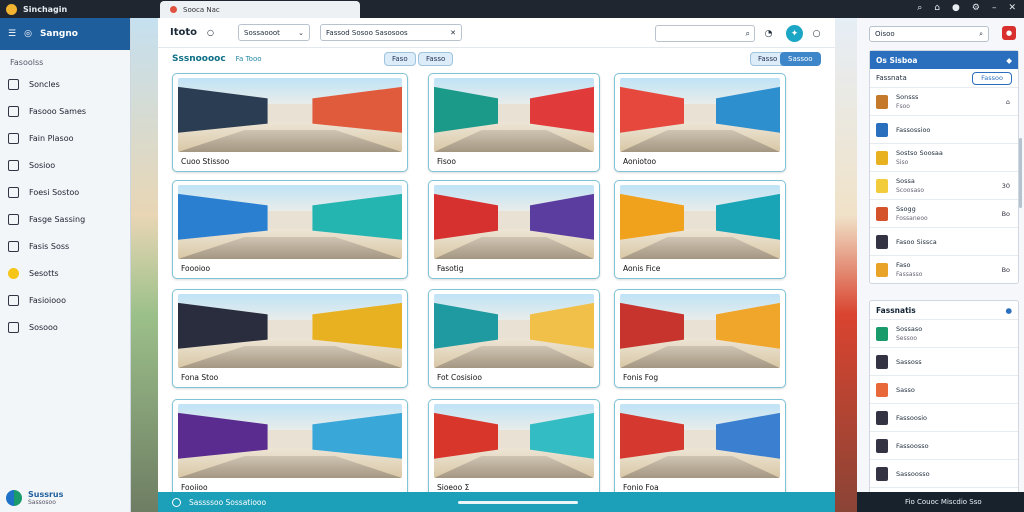 The height and width of the screenshot is (512, 1024). What do you see at coordinates (992, 78) in the screenshot?
I see `store-list-button: Fassoo` at bounding box center [992, 78].